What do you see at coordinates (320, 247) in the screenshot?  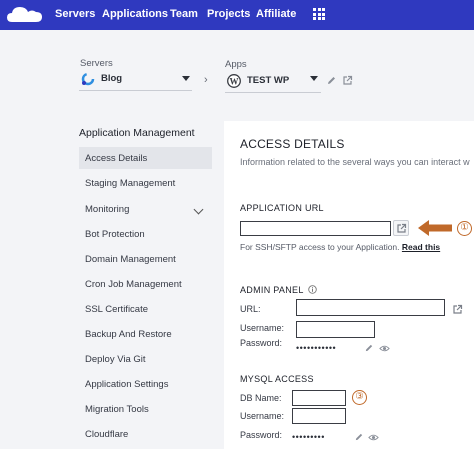 I see `ssh-hint-text: For SSH/SFTP access to your Application.` at bounding box center [320, 247].